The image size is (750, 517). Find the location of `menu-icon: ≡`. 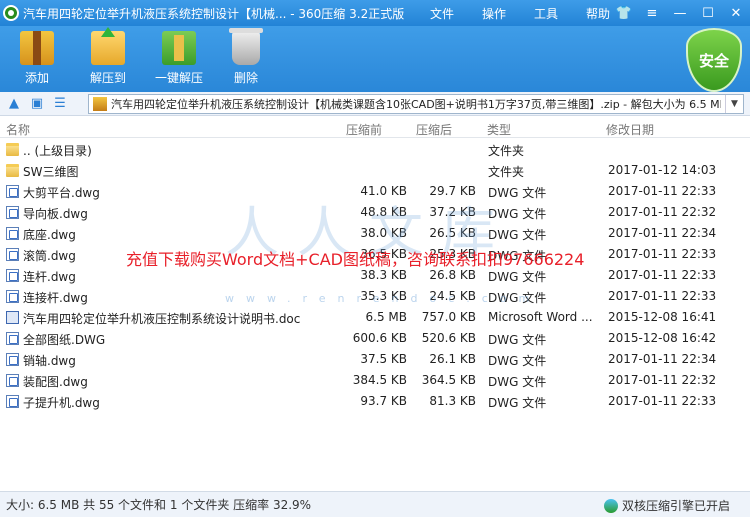

menu-icon: ≡ is located at coordinates (652, 13).